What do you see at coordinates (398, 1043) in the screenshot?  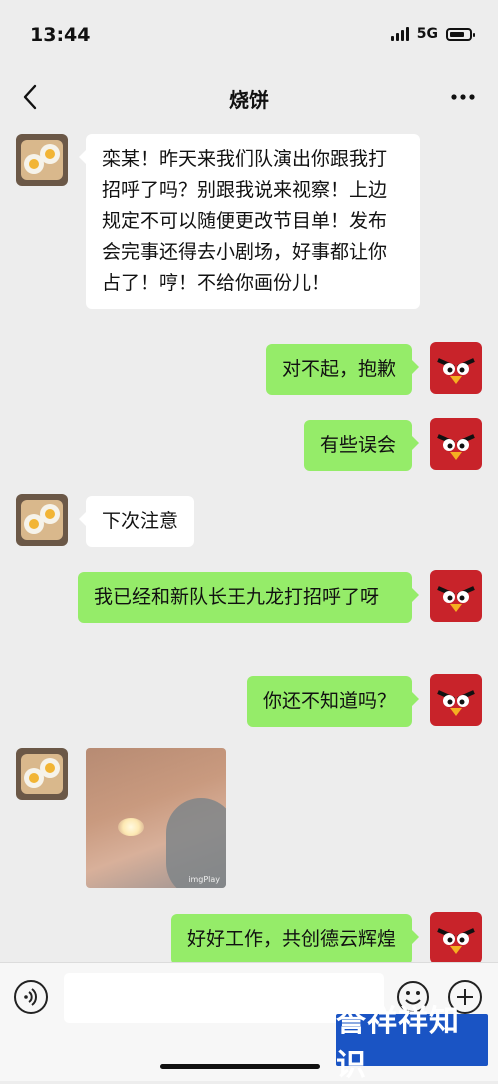 I see `watermark-text: 誉祥祥知识` at bounding box center [398, 1043].